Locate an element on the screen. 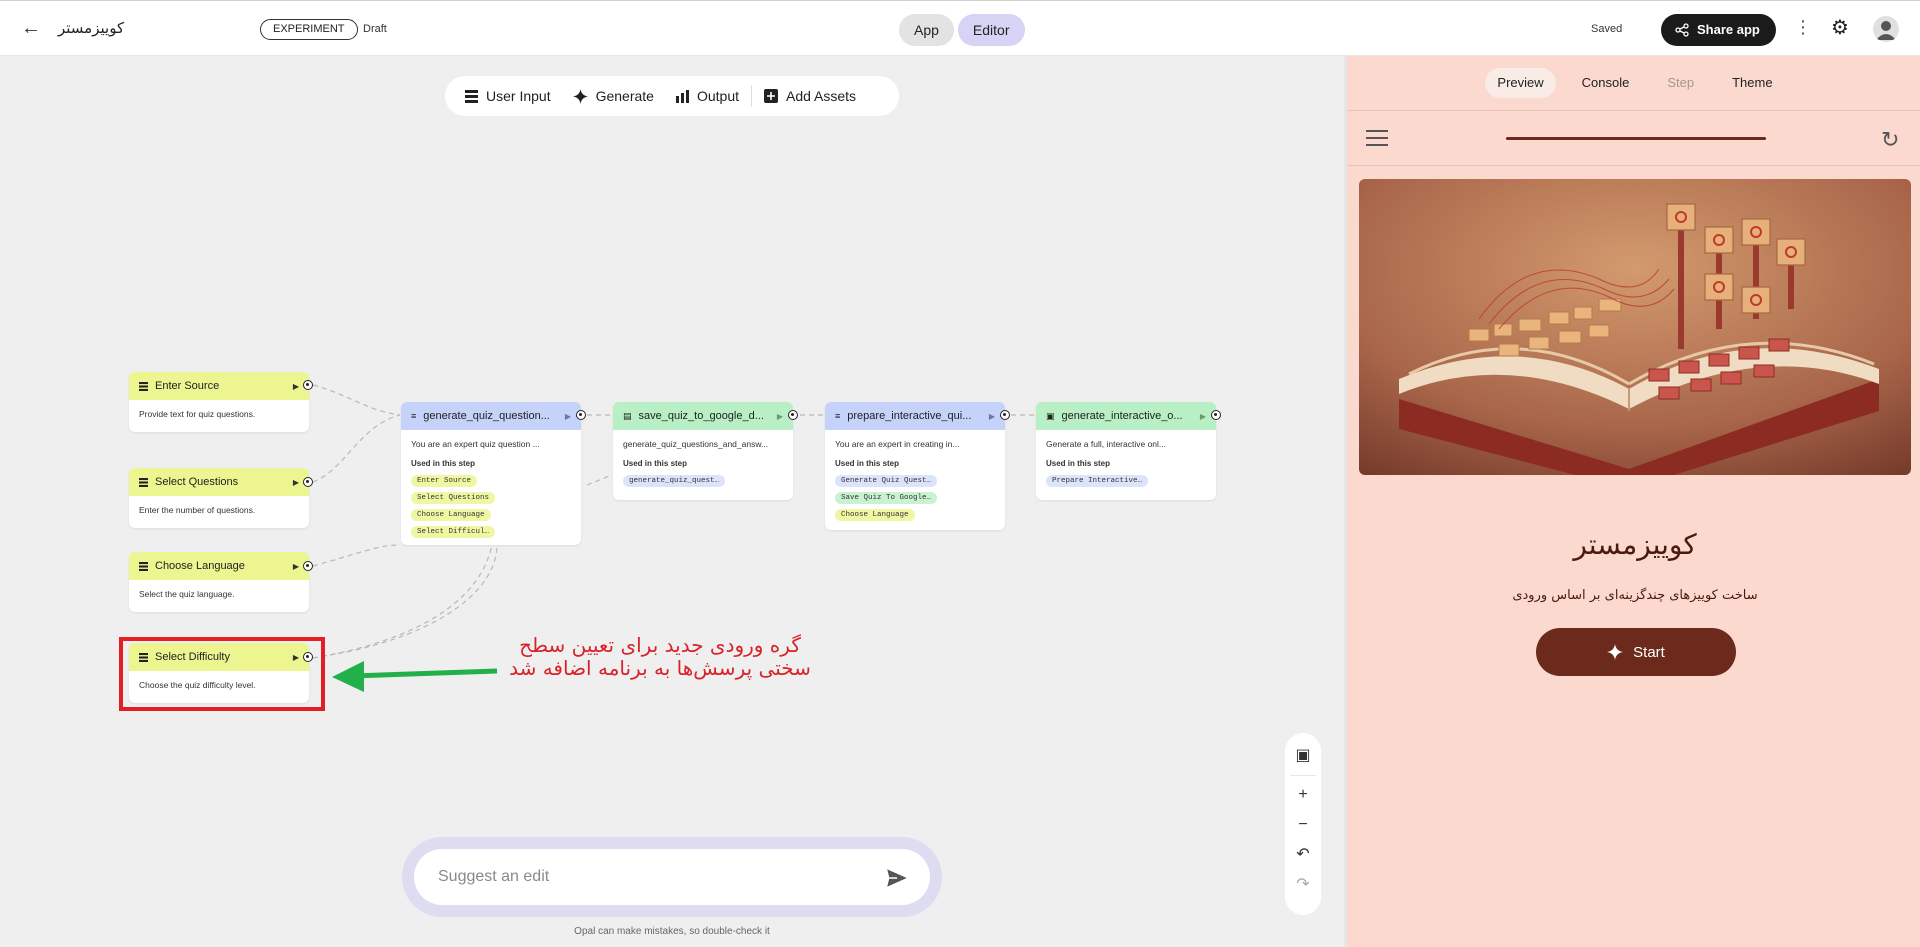 The image size is (1920, 947). tab-step: Step is located at coordinates (1680, 83).